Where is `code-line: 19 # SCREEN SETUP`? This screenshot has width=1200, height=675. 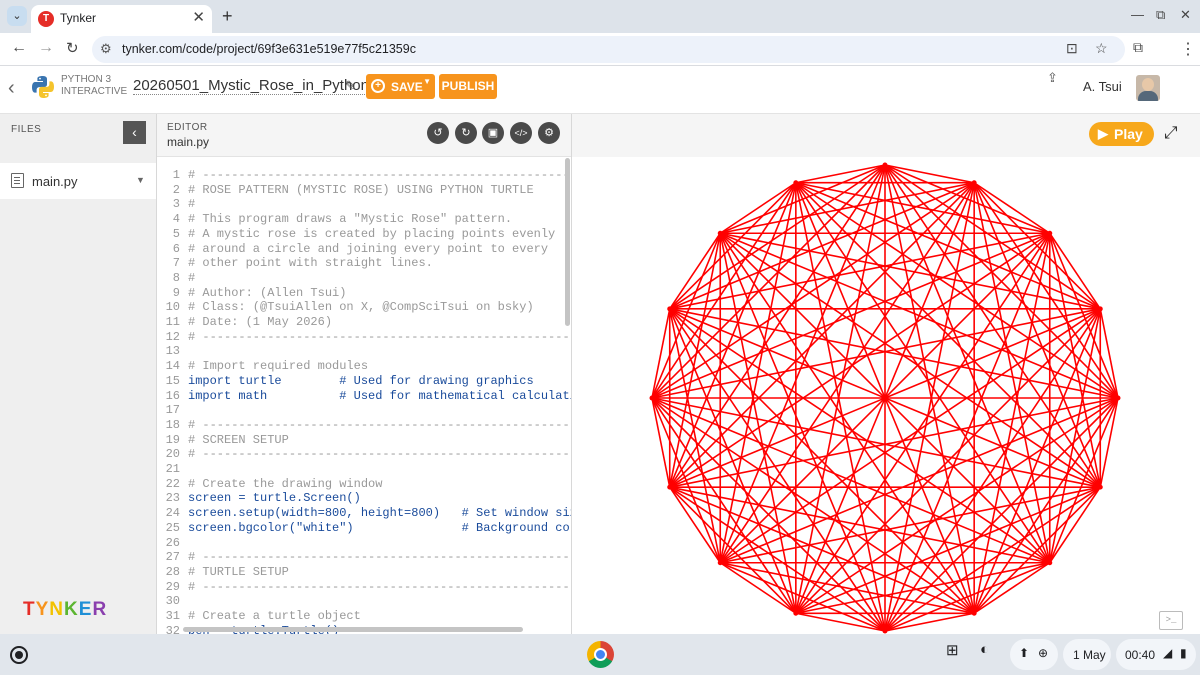
code-line: 19 # SCREEN SETUP is located at coordinates (364, 440).